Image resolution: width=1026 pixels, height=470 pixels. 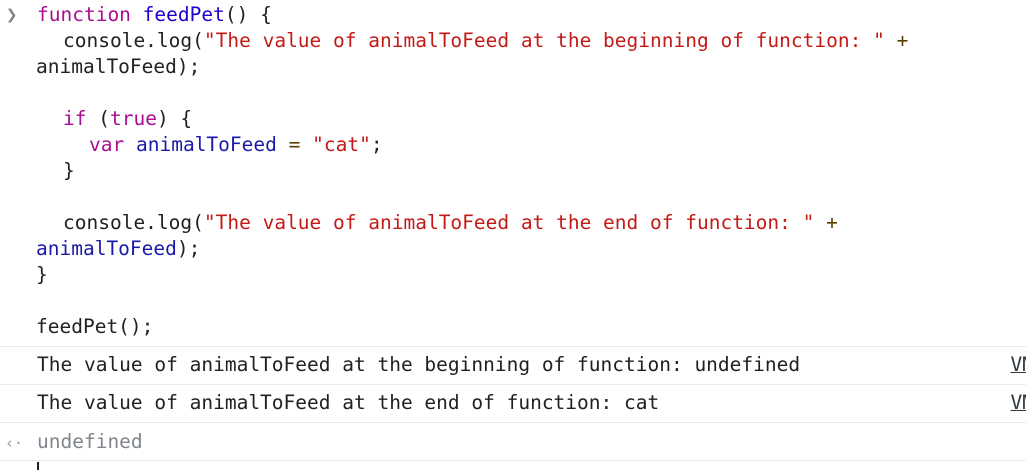 What do you see at coordinates (513, 441) in the screenshot?
I see `console-result: ‹· undefined` at bounding box center [513, 441].